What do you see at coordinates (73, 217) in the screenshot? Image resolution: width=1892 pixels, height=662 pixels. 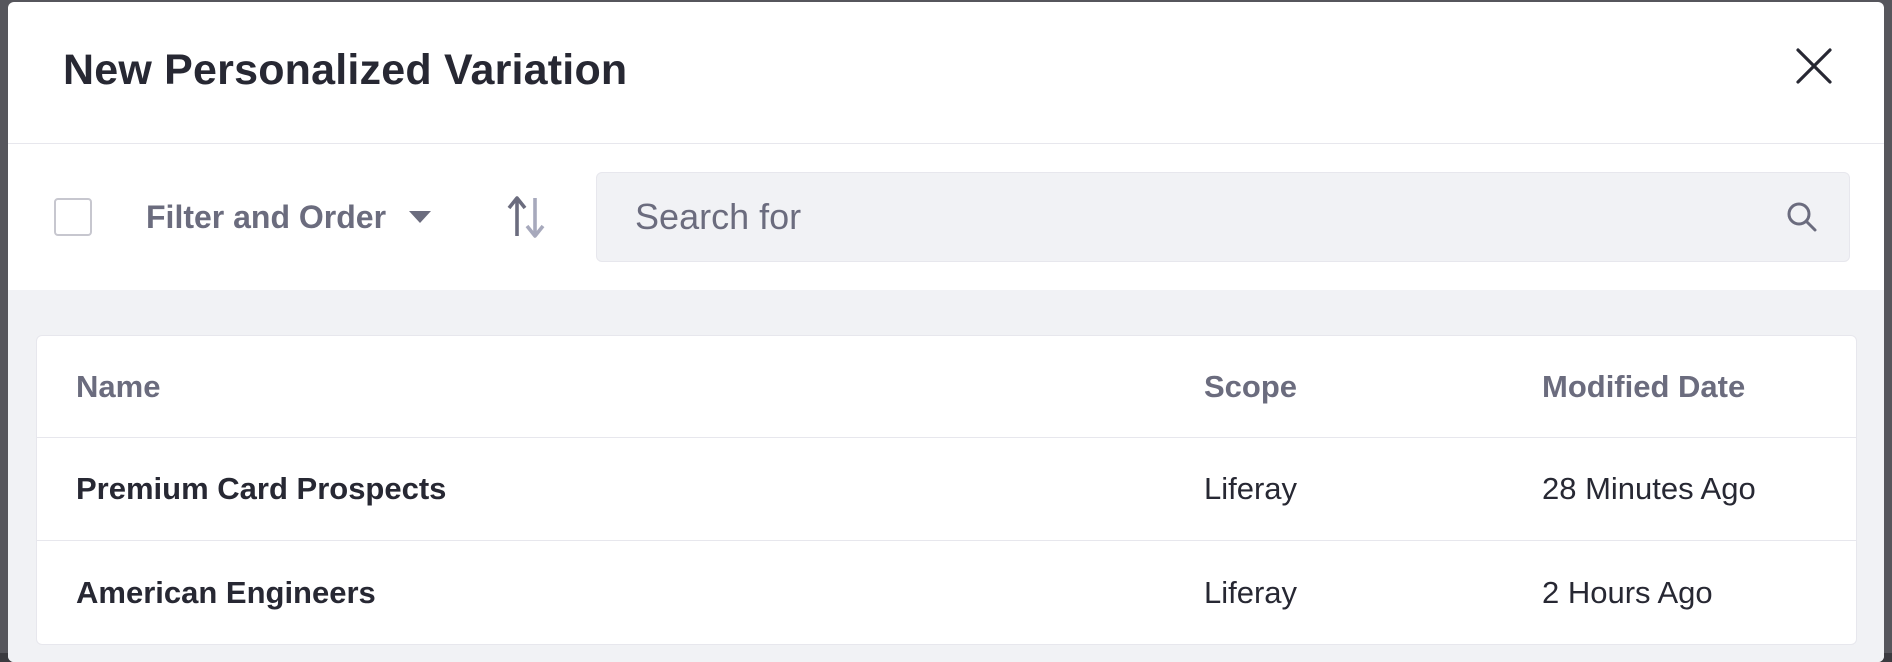 I see `select-all-checkbox` at bounding box center [73, 217].